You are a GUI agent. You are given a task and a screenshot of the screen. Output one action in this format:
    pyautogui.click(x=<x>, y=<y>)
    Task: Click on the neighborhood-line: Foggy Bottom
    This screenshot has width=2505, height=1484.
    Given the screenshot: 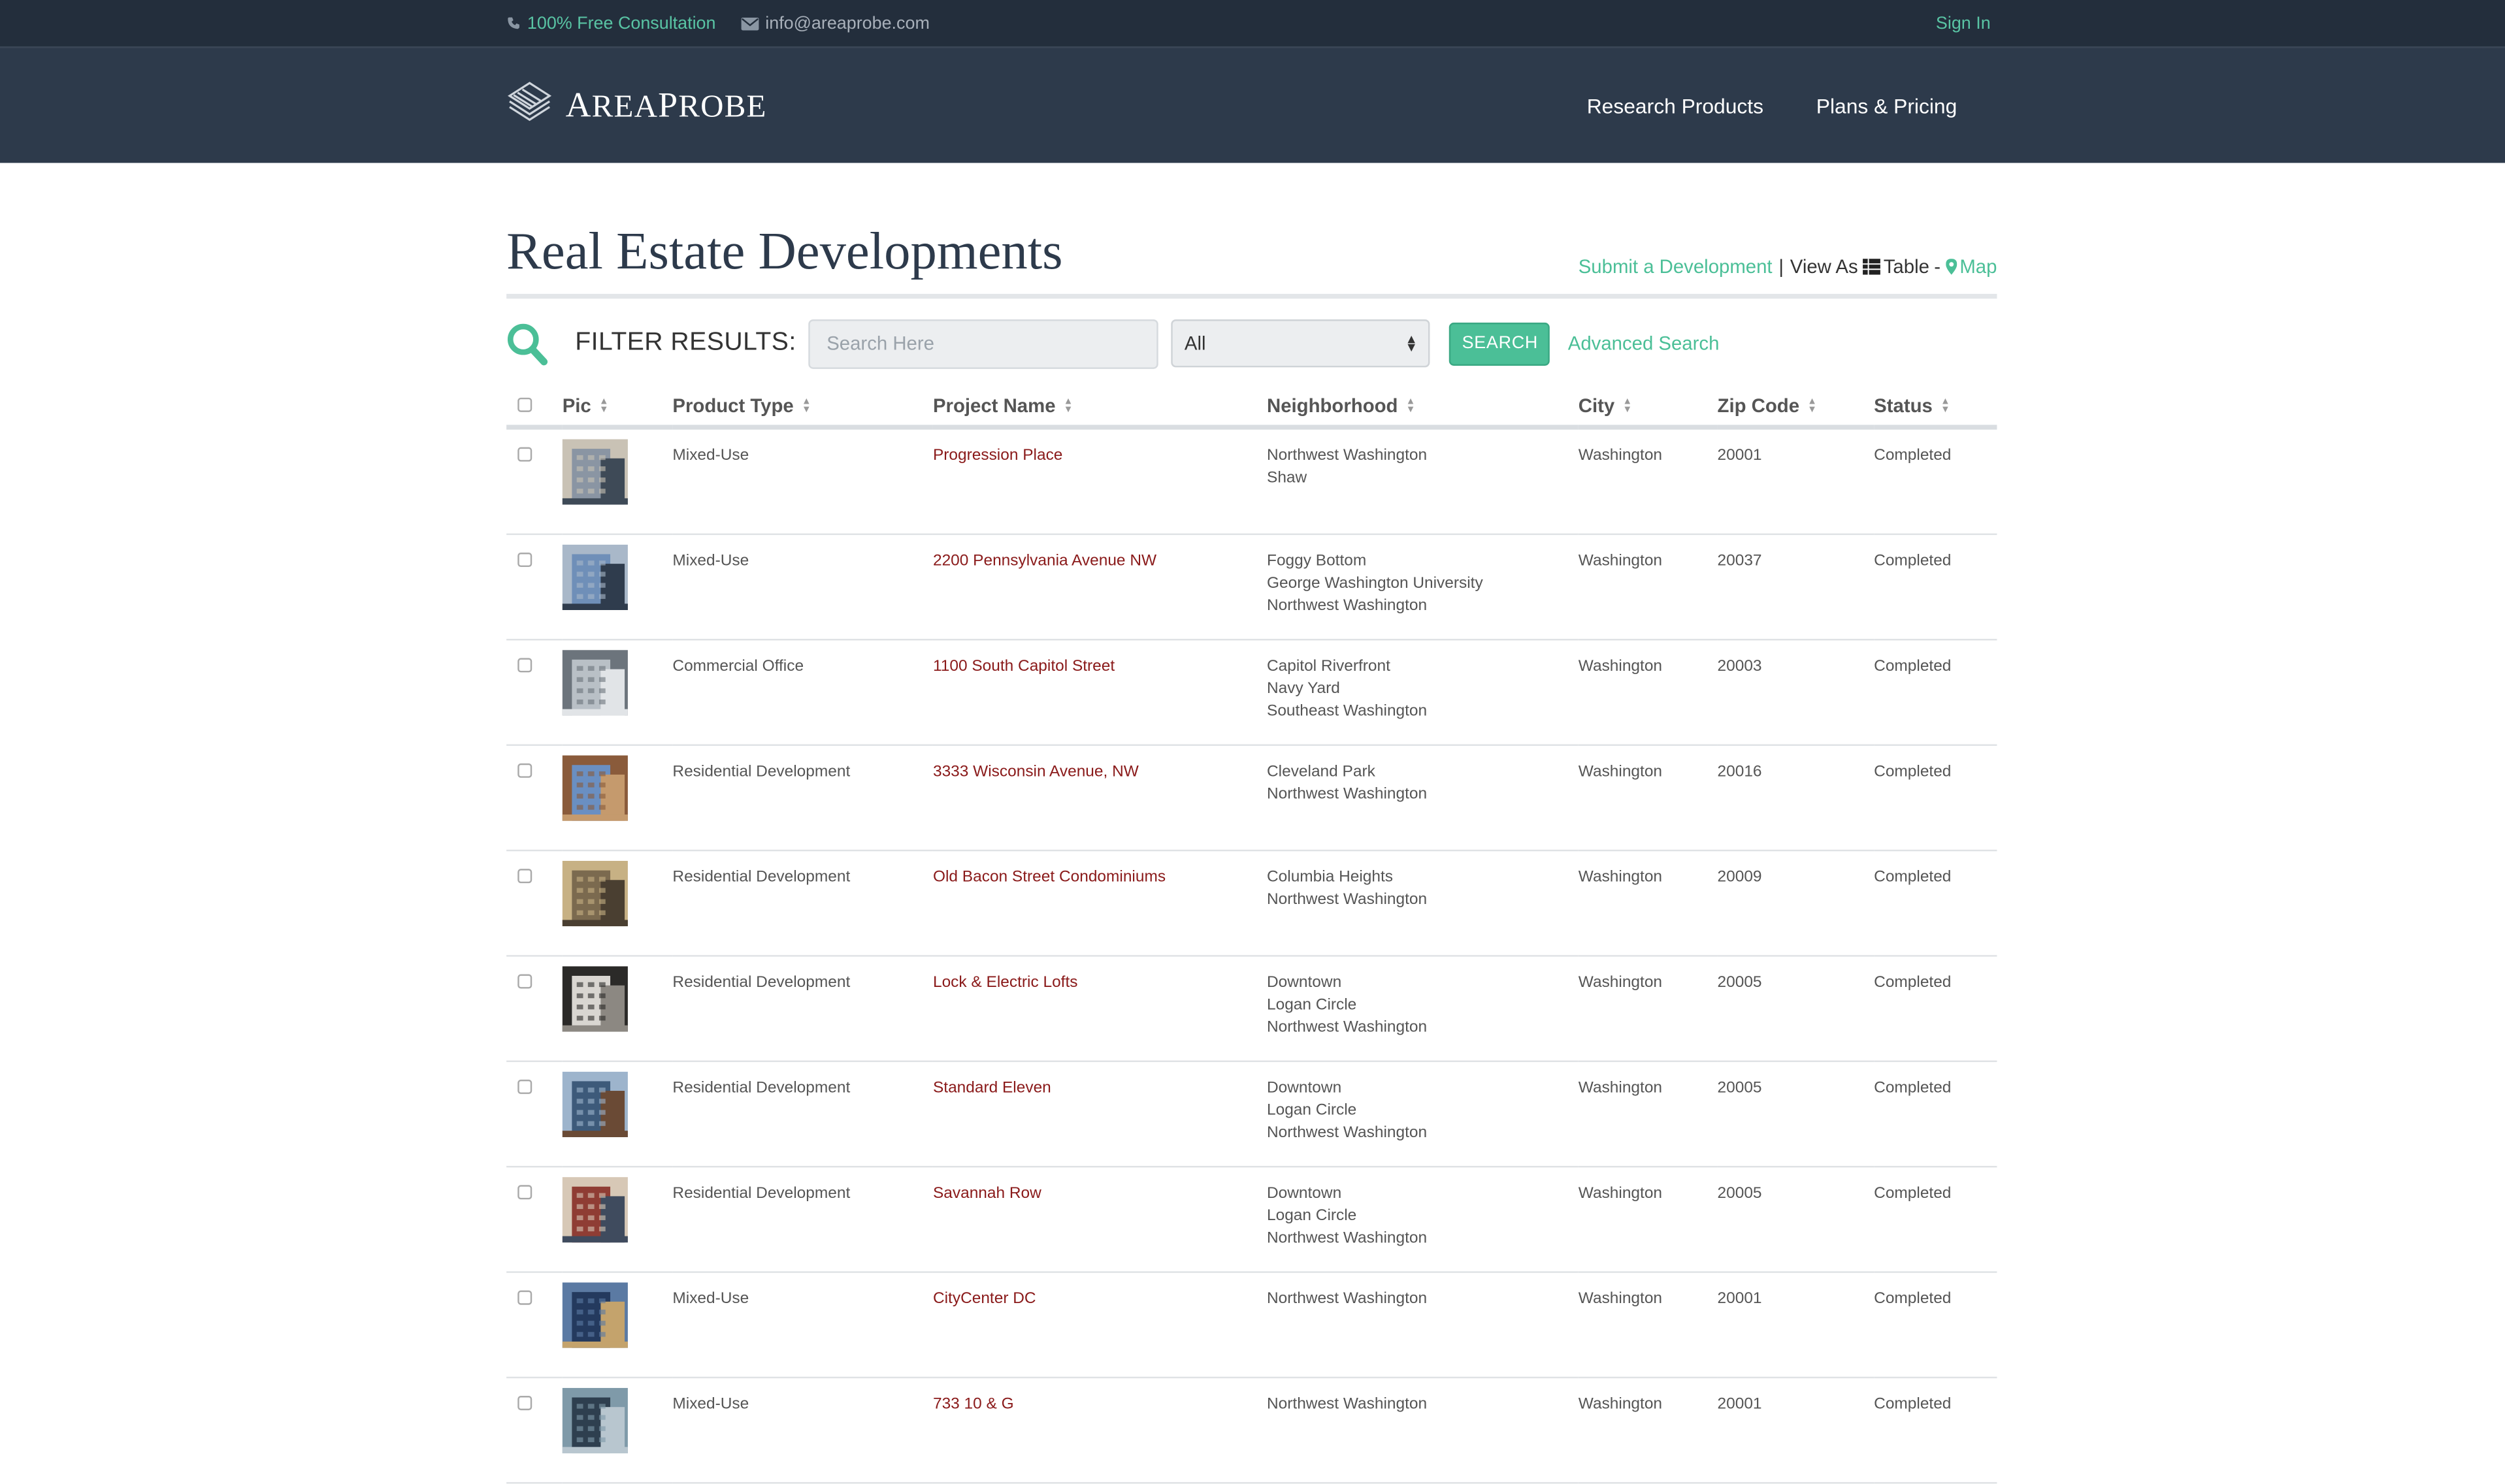 What is the action you would take?
    pyautogui.click(x=1317, y=561)
    